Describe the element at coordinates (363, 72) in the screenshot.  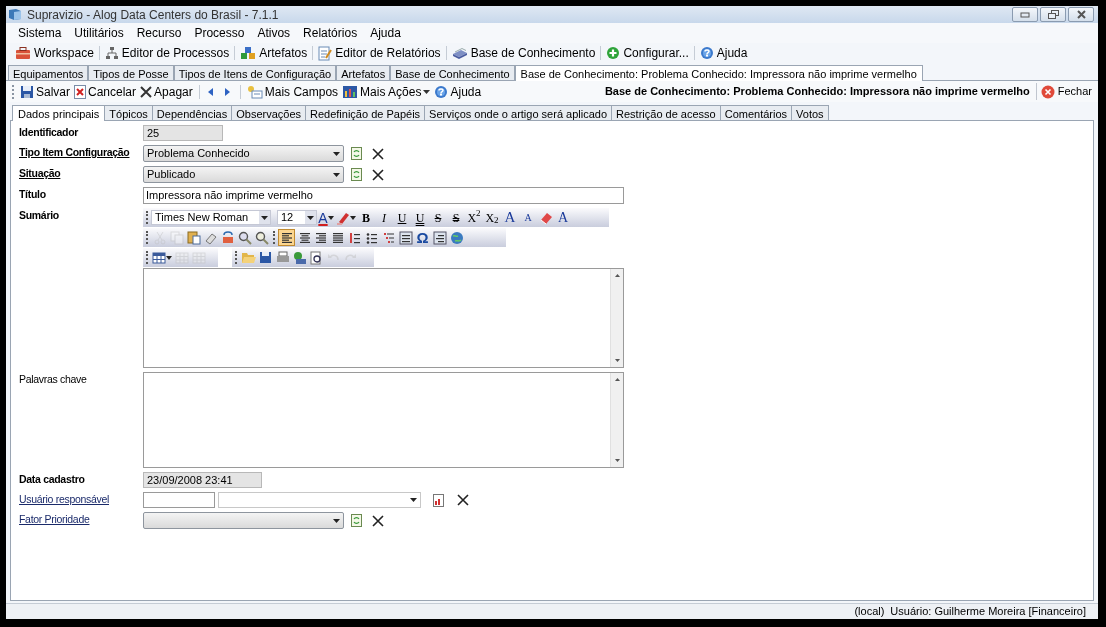
I see `document-tab: Artefatos` at that location.